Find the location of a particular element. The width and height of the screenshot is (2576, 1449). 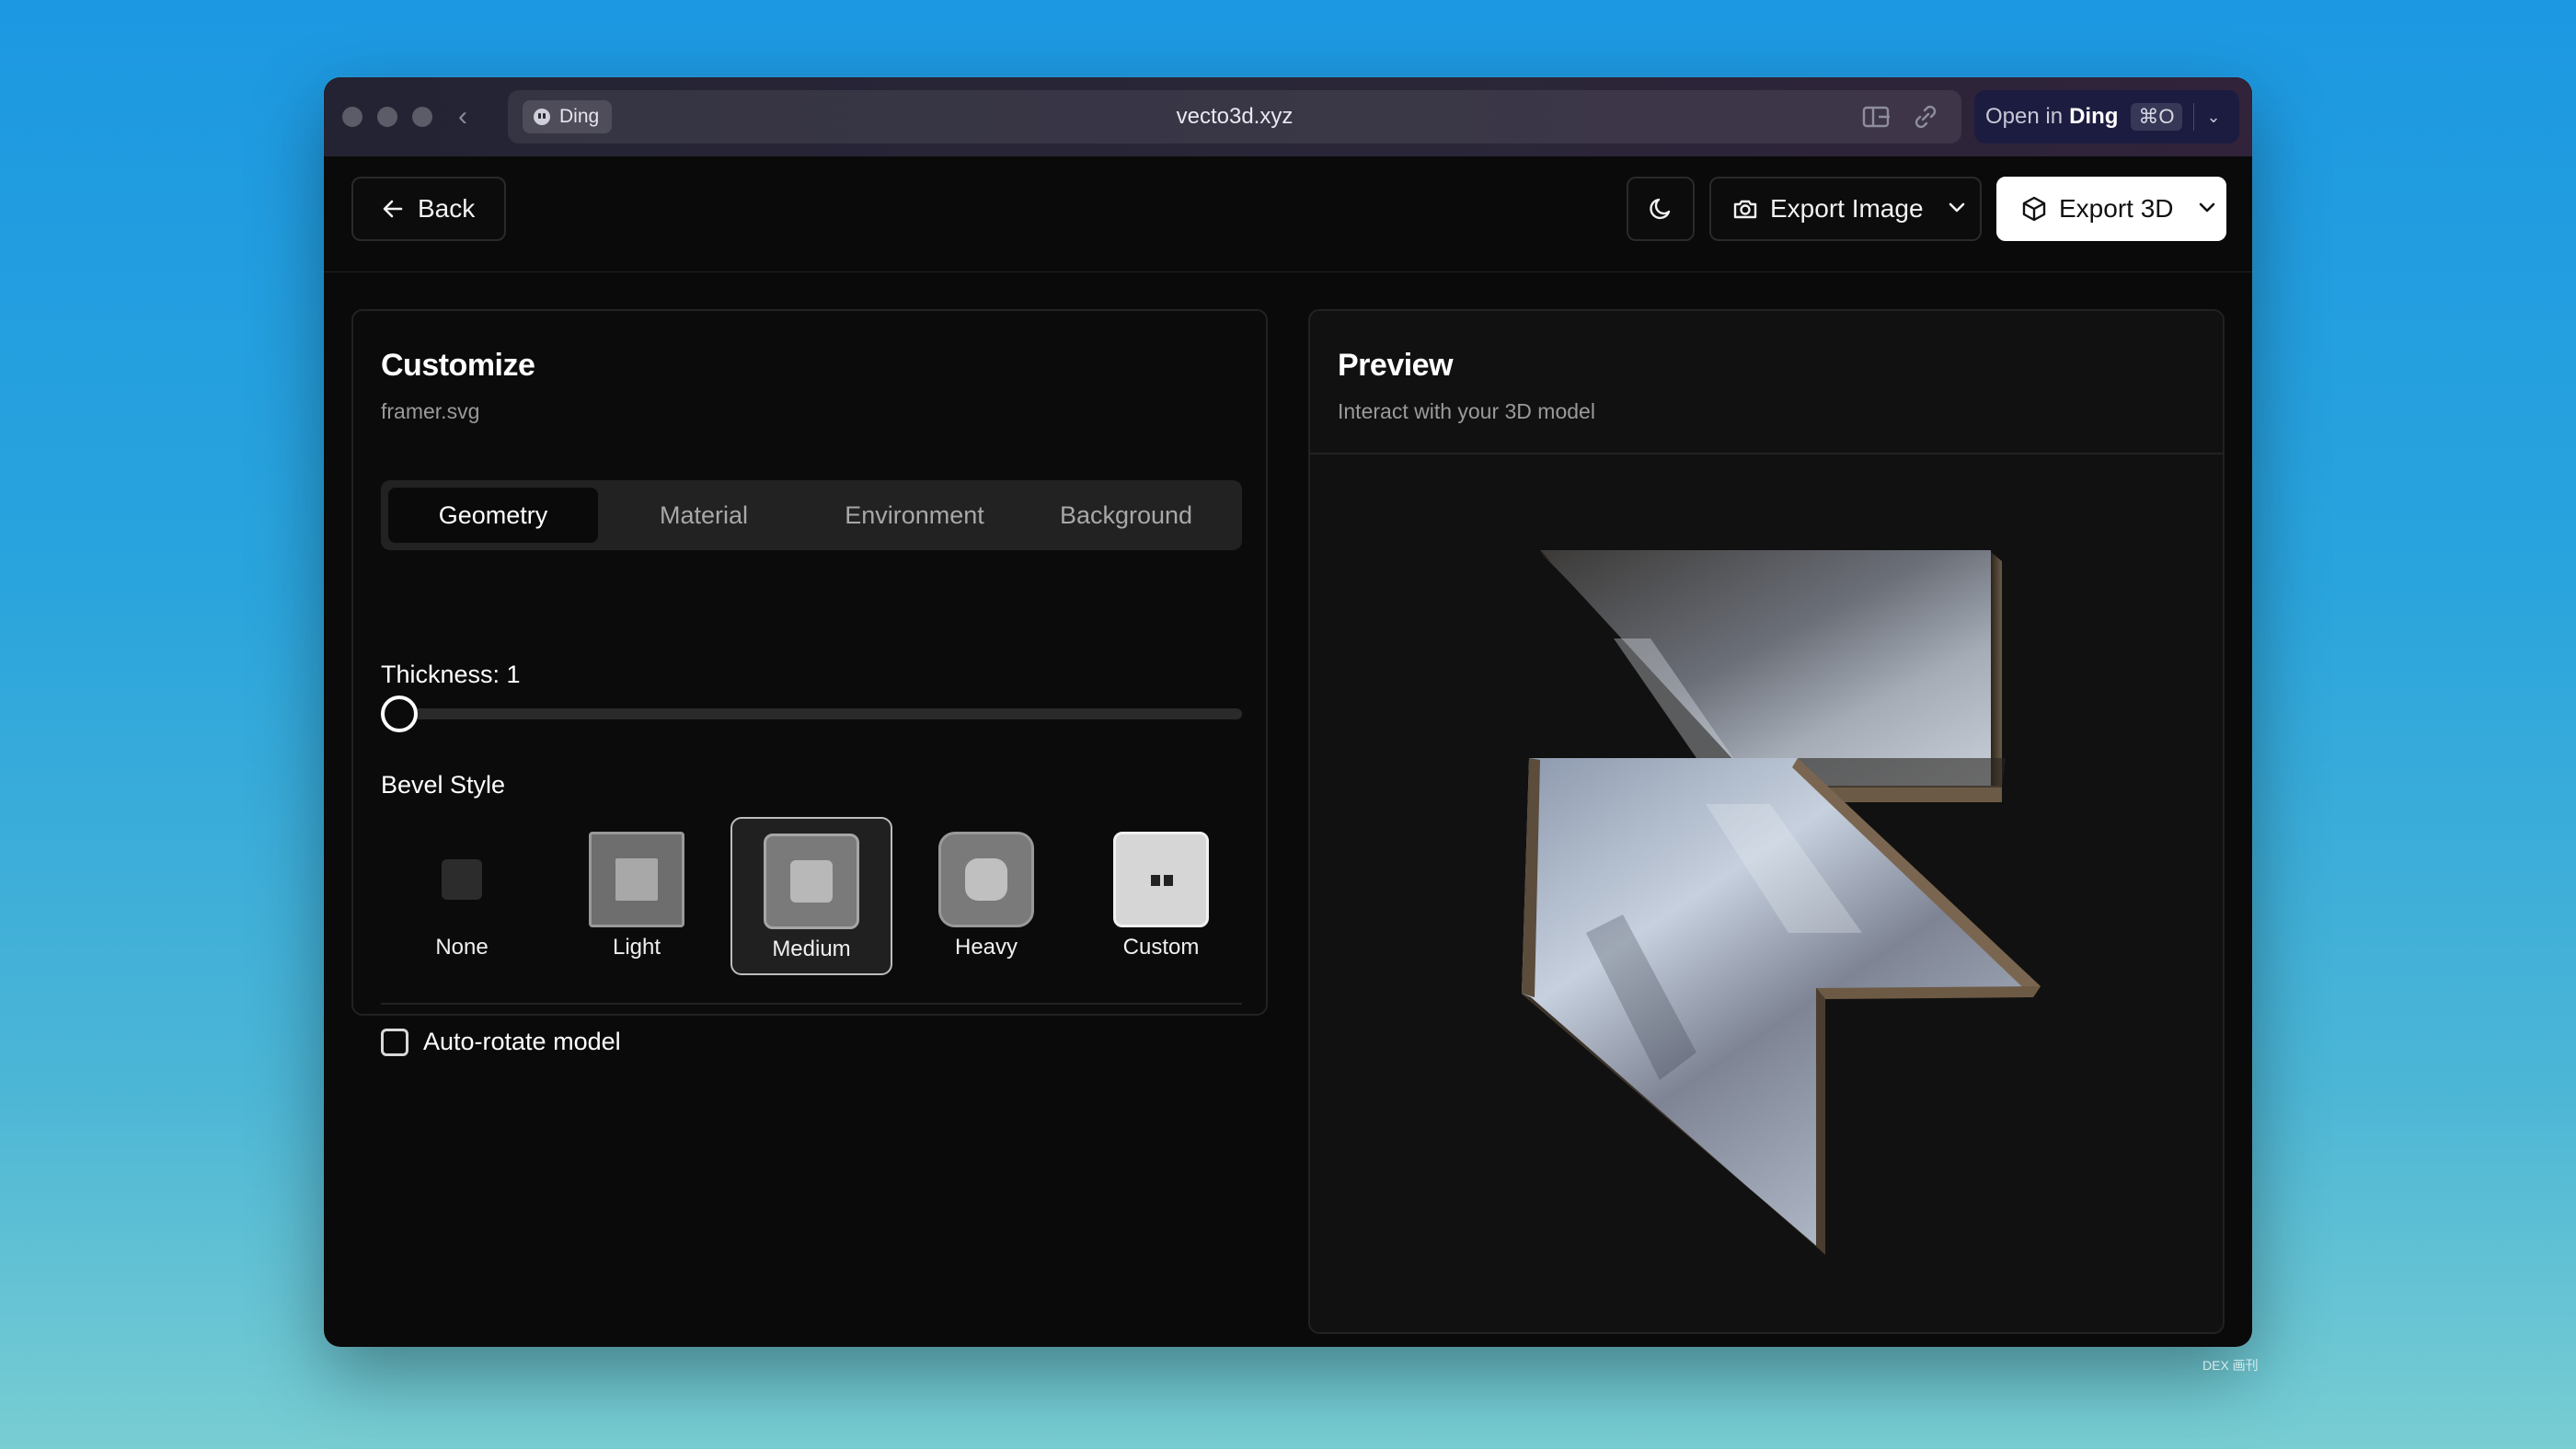

open-in-app-name: Ding is located at coordinates (2094, 116).